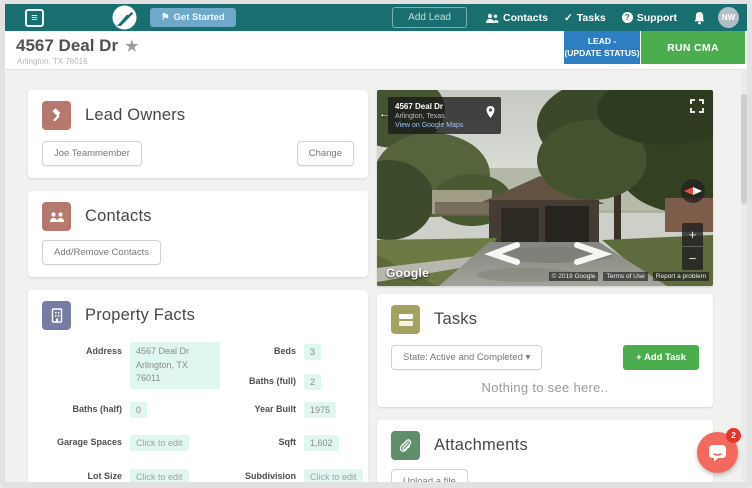  What do you see at coordinates (139, 410) in the screenshot?
I see `baths-half-field: 0` at bounding box center [139, 410].